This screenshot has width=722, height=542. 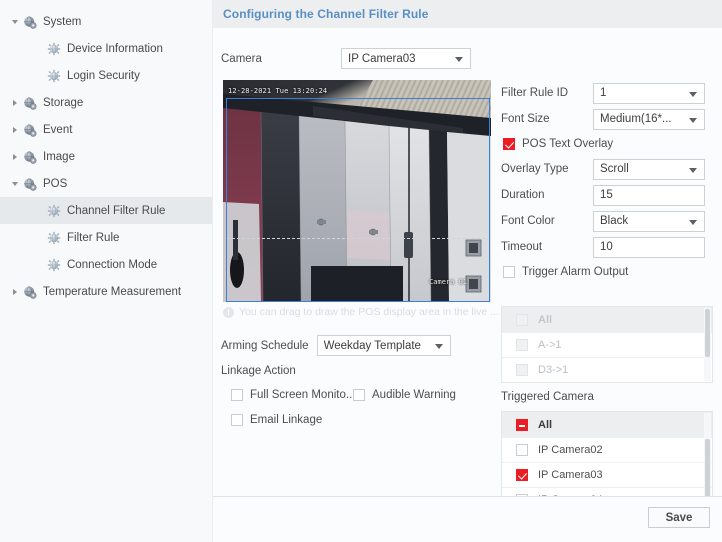 What do you see at coordinates (404, 395) in the screenshot?
I see `checkbox-audible-warning: Audible Warning` at bounding box center [404, 395].